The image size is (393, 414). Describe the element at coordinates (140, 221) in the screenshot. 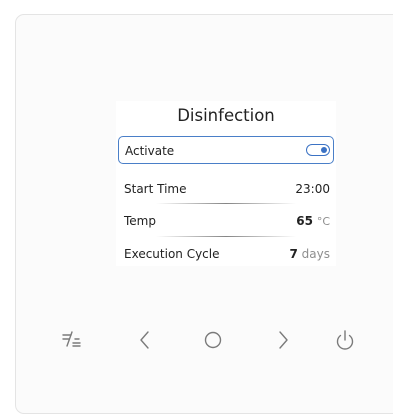

I see `temp-label: Temp` at that location.